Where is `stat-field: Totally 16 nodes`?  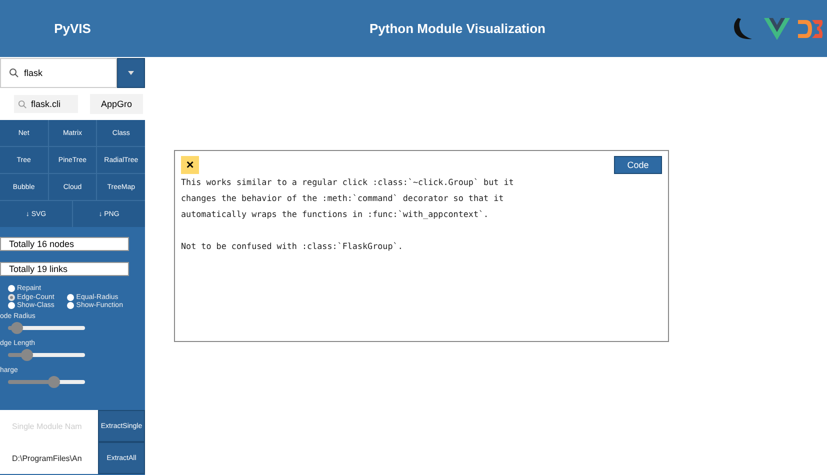 stat-field: Totally 16 nodes is located at coordinates (64, 244).